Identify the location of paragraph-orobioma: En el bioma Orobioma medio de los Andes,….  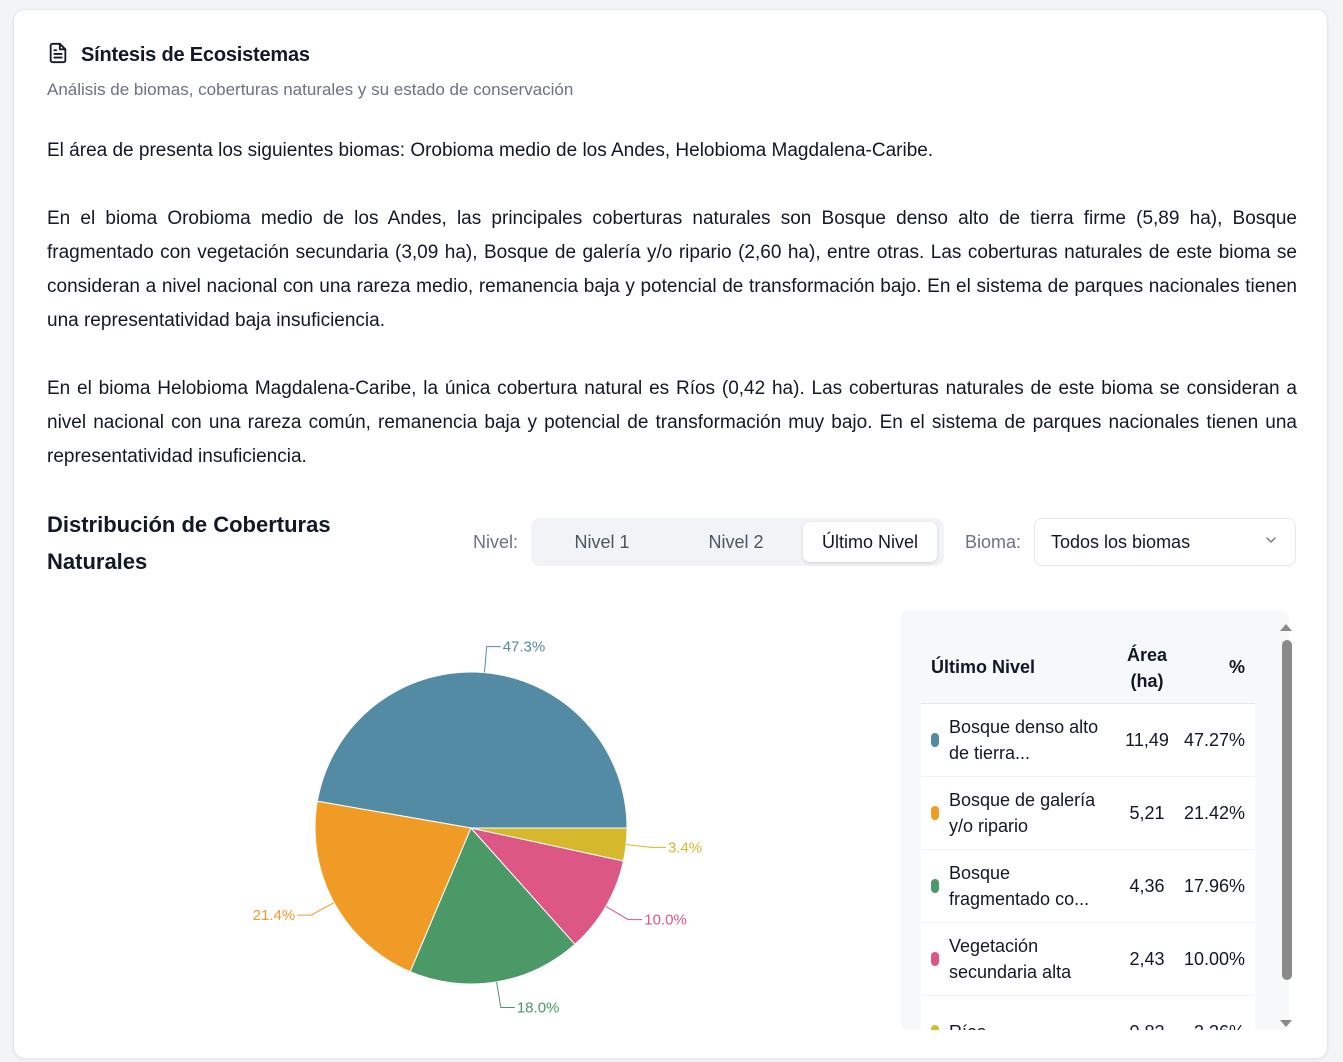
(672, 269).